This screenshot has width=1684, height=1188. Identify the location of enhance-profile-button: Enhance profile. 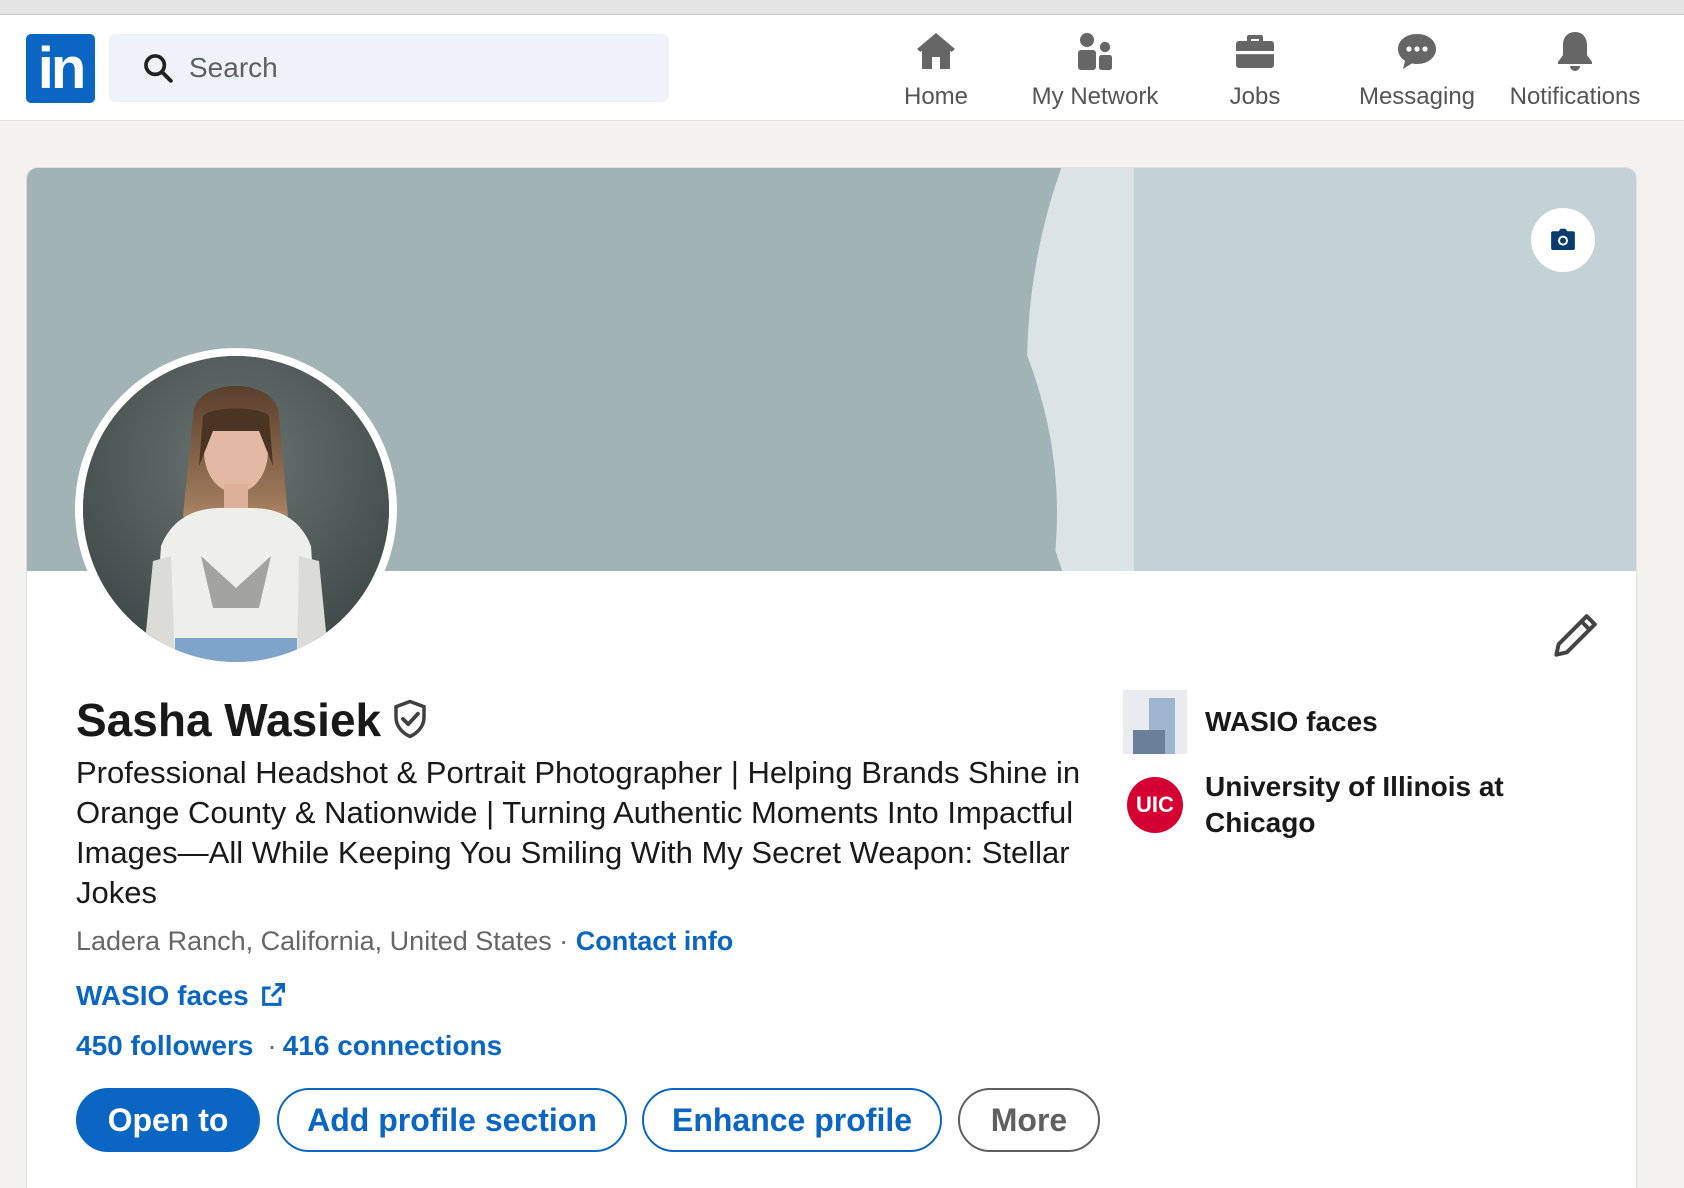
(792, 1120).